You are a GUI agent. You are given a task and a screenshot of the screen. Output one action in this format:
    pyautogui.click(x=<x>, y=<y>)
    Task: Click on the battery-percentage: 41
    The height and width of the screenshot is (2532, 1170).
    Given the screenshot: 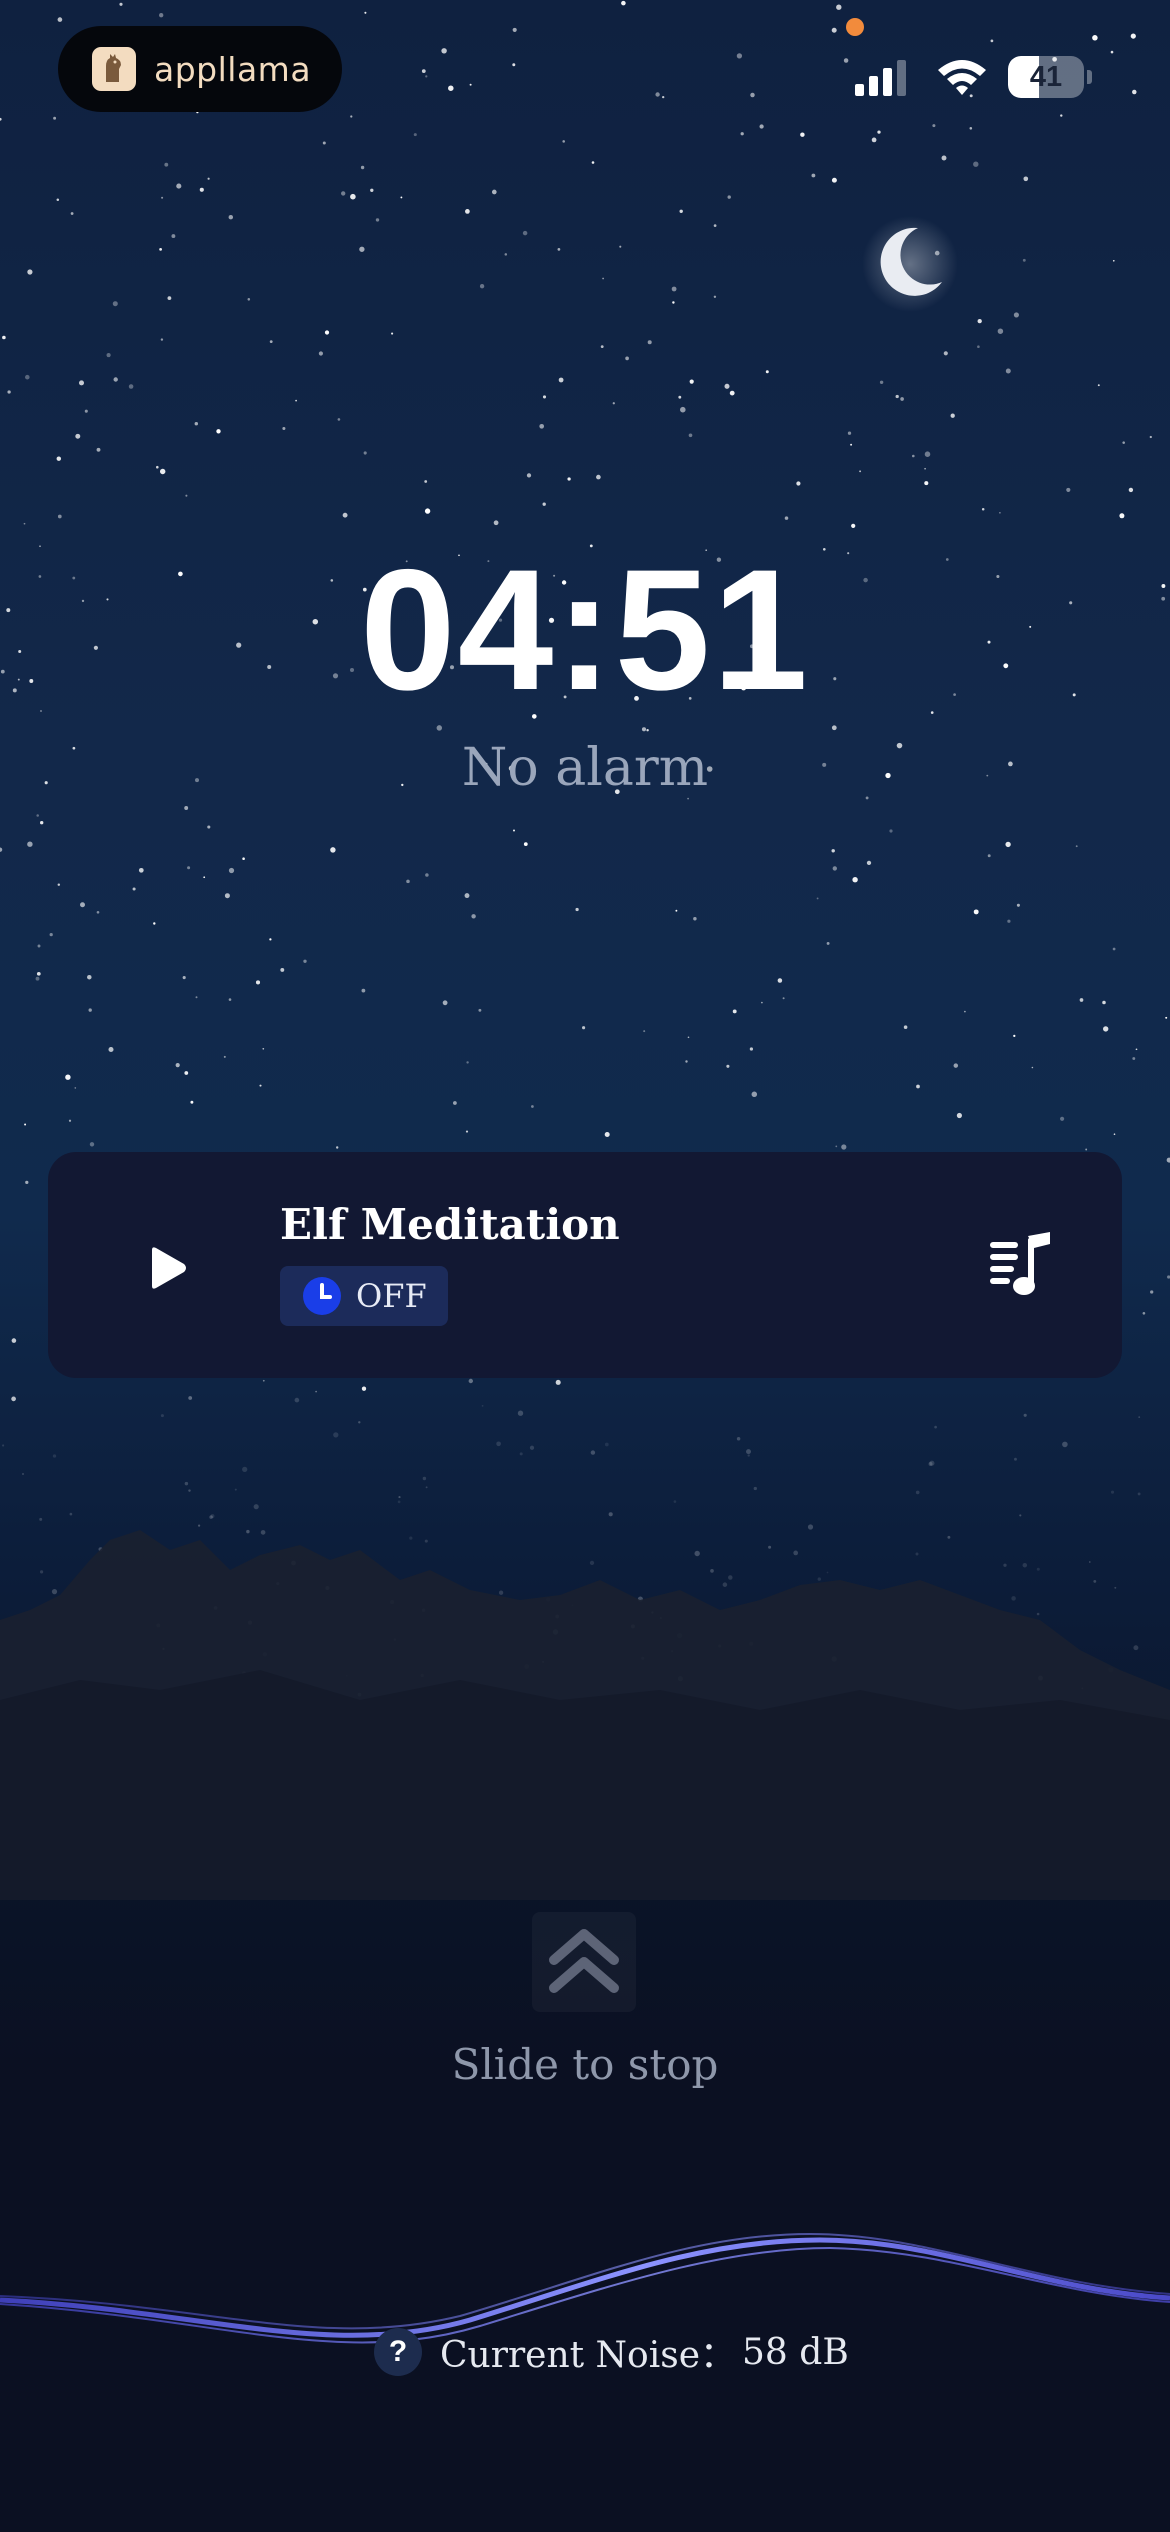 What is the action you would take?
    pyautogui.click(x=1046, y=77)
    